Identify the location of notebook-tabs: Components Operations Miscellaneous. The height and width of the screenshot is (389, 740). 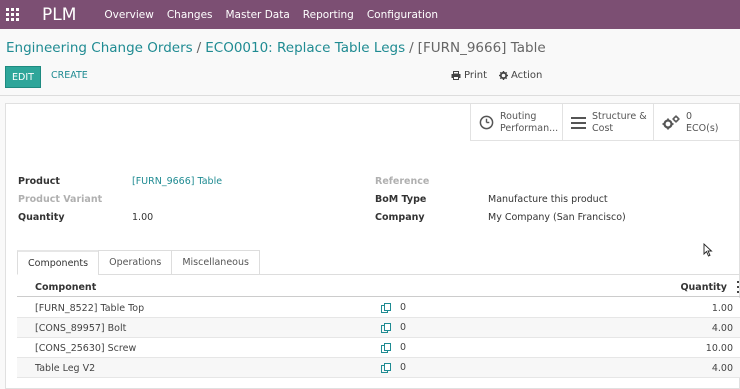
(138, 262).